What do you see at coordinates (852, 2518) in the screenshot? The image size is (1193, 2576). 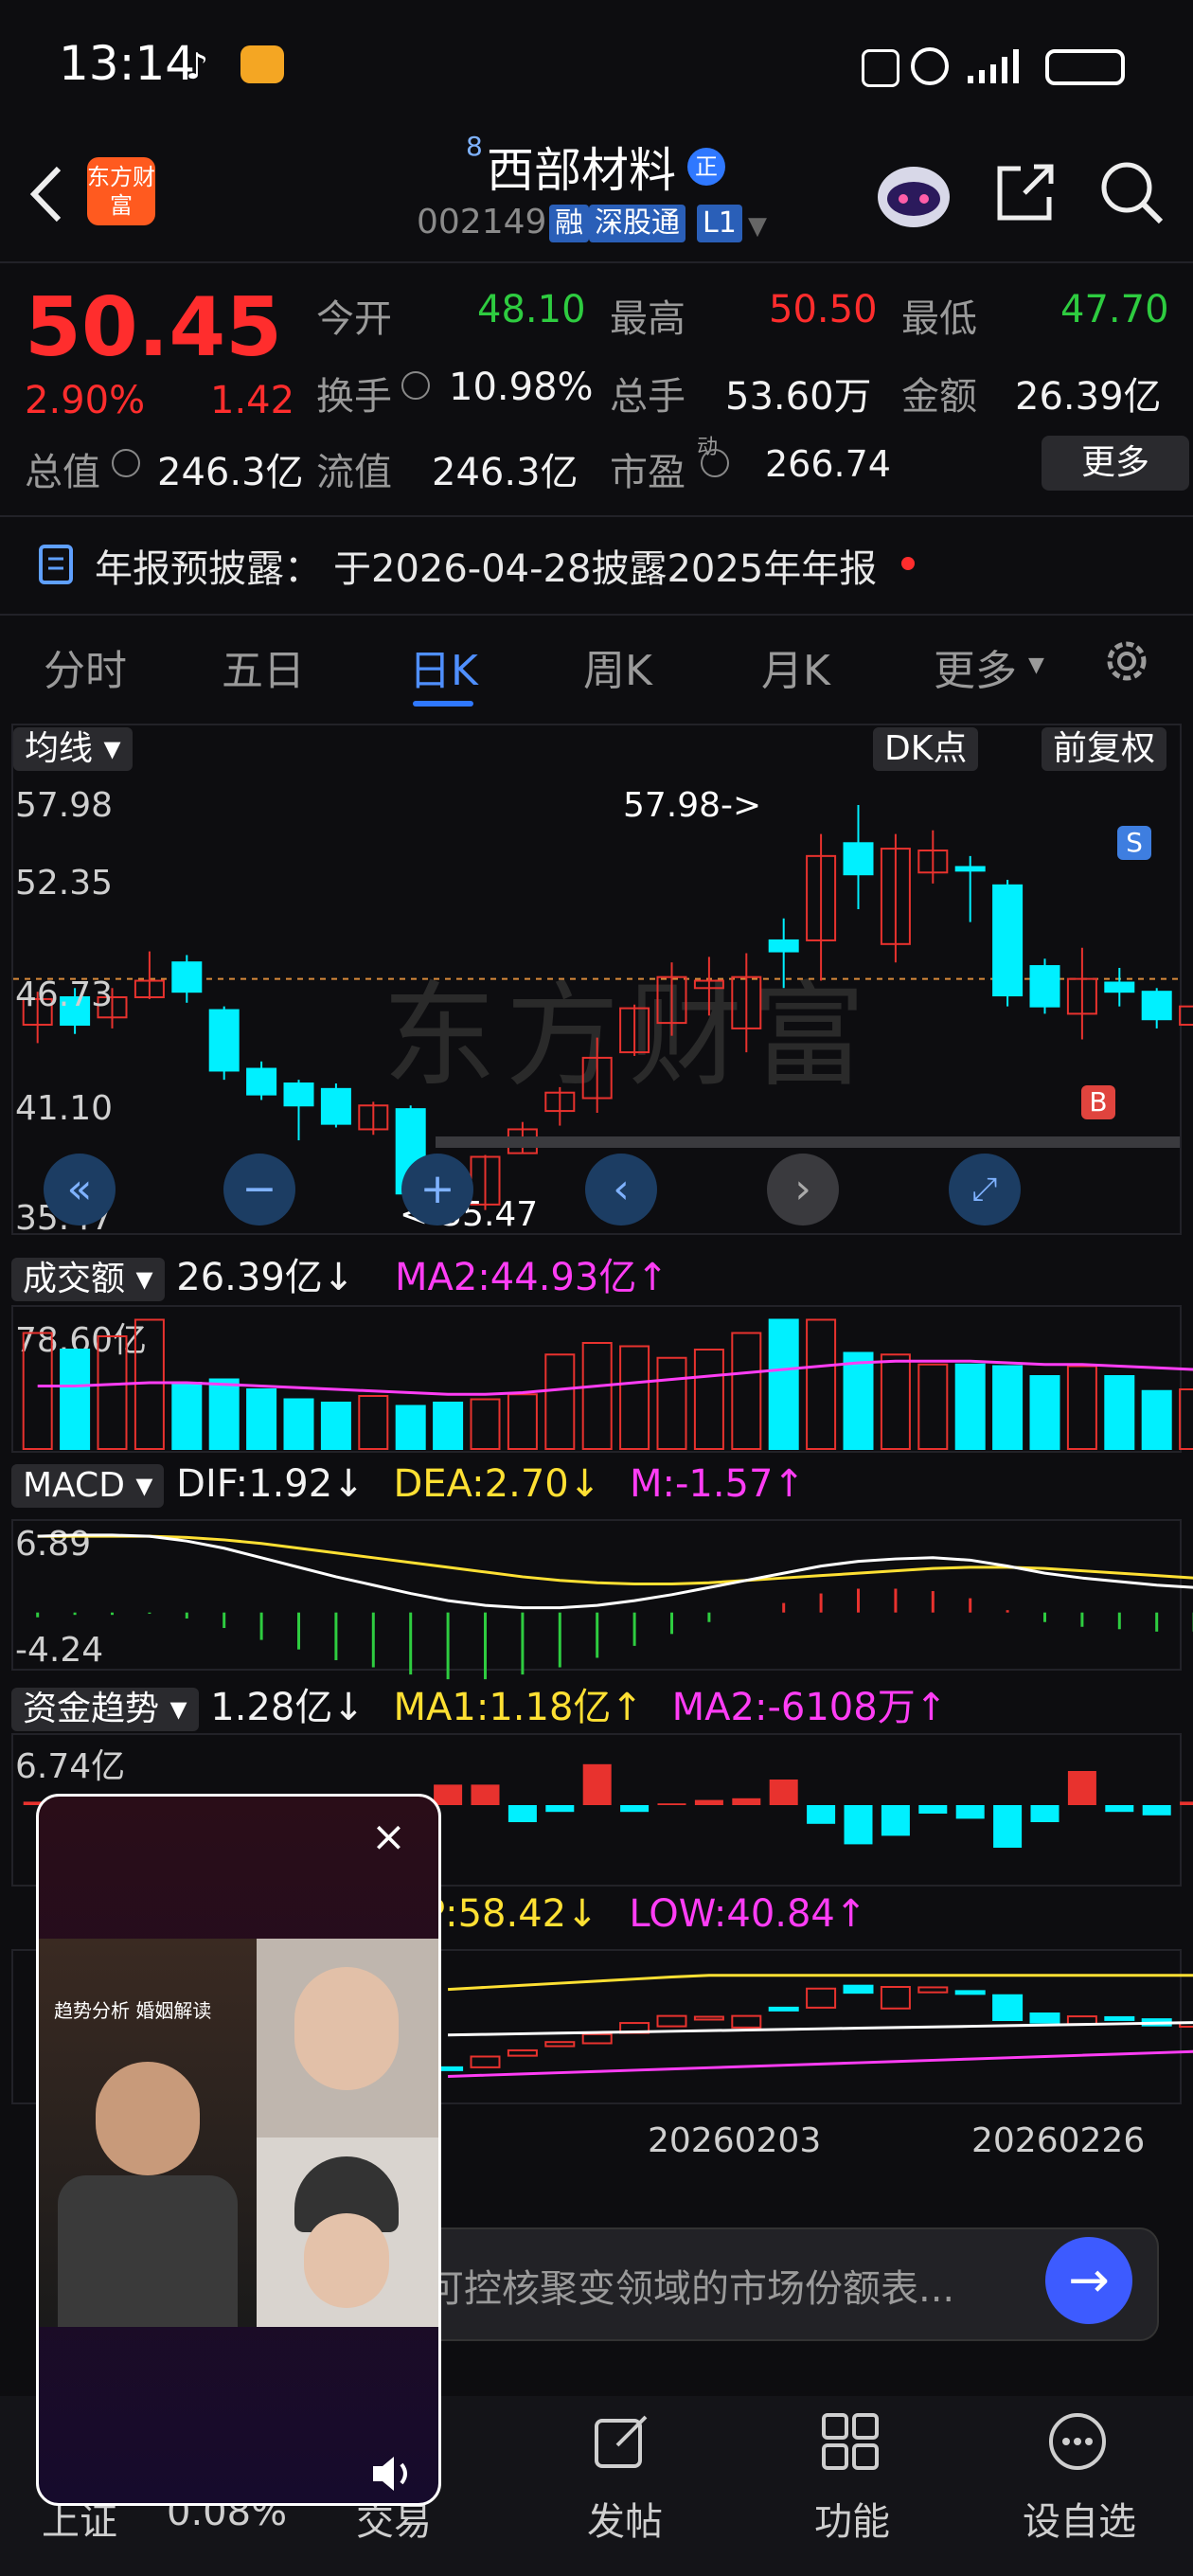 I see `nav-function: 功能` at bounding box center [852, 2518].